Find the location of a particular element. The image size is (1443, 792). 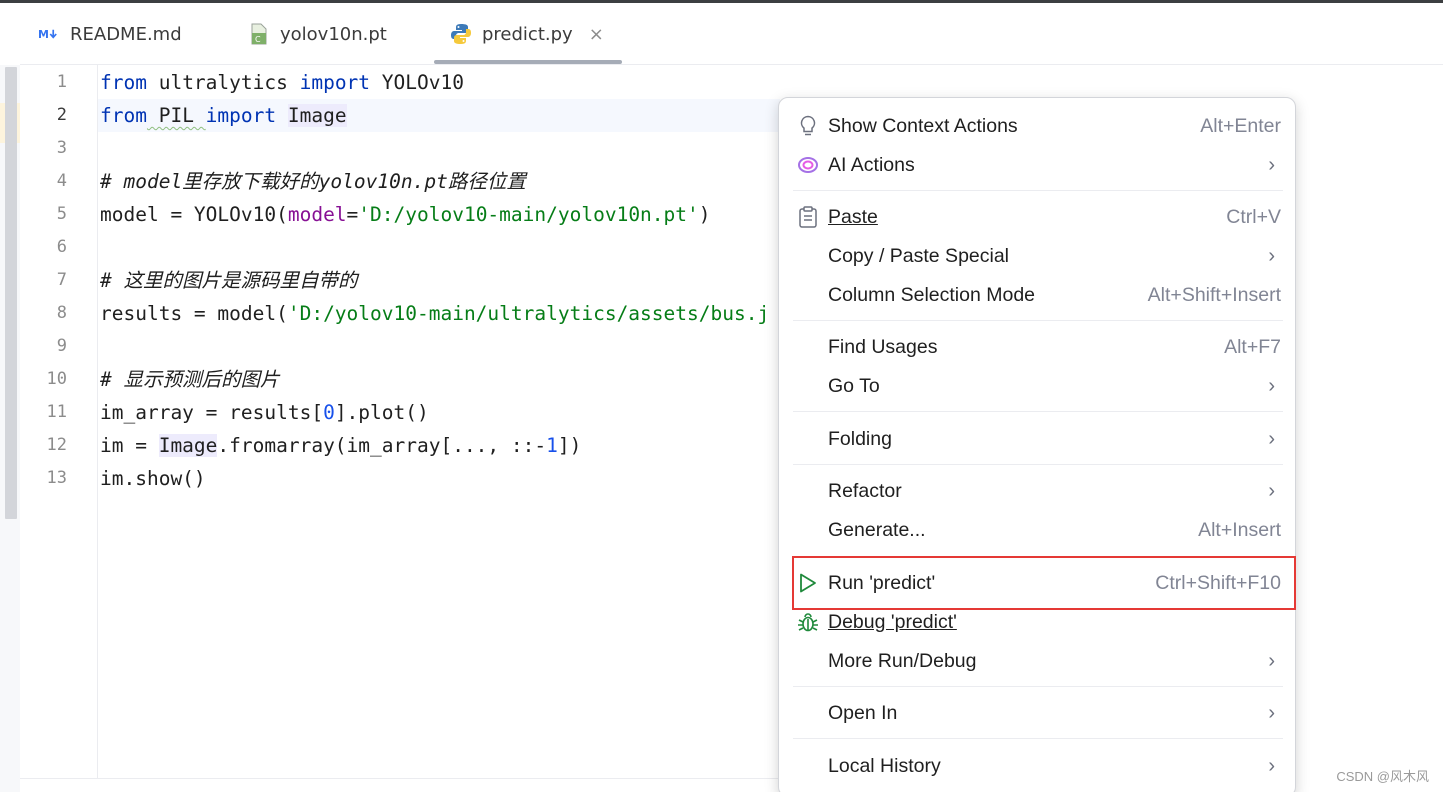

line-number: 8 is located at coordinates (61, 313).